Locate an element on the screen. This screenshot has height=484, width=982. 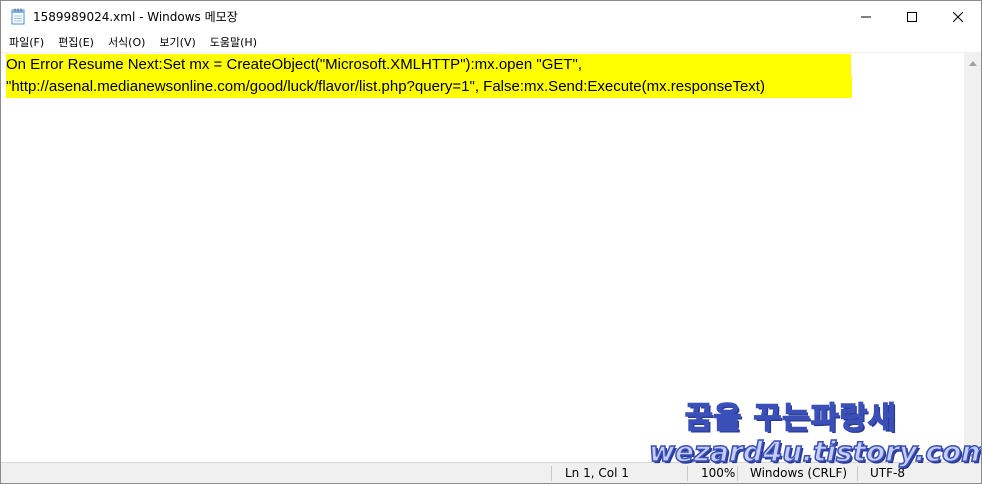
maximize-button is located at coordinates (912, 16).